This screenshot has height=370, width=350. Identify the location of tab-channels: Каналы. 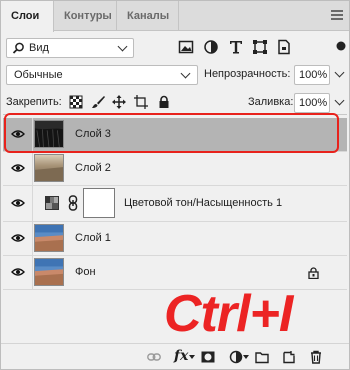
(148, 16).